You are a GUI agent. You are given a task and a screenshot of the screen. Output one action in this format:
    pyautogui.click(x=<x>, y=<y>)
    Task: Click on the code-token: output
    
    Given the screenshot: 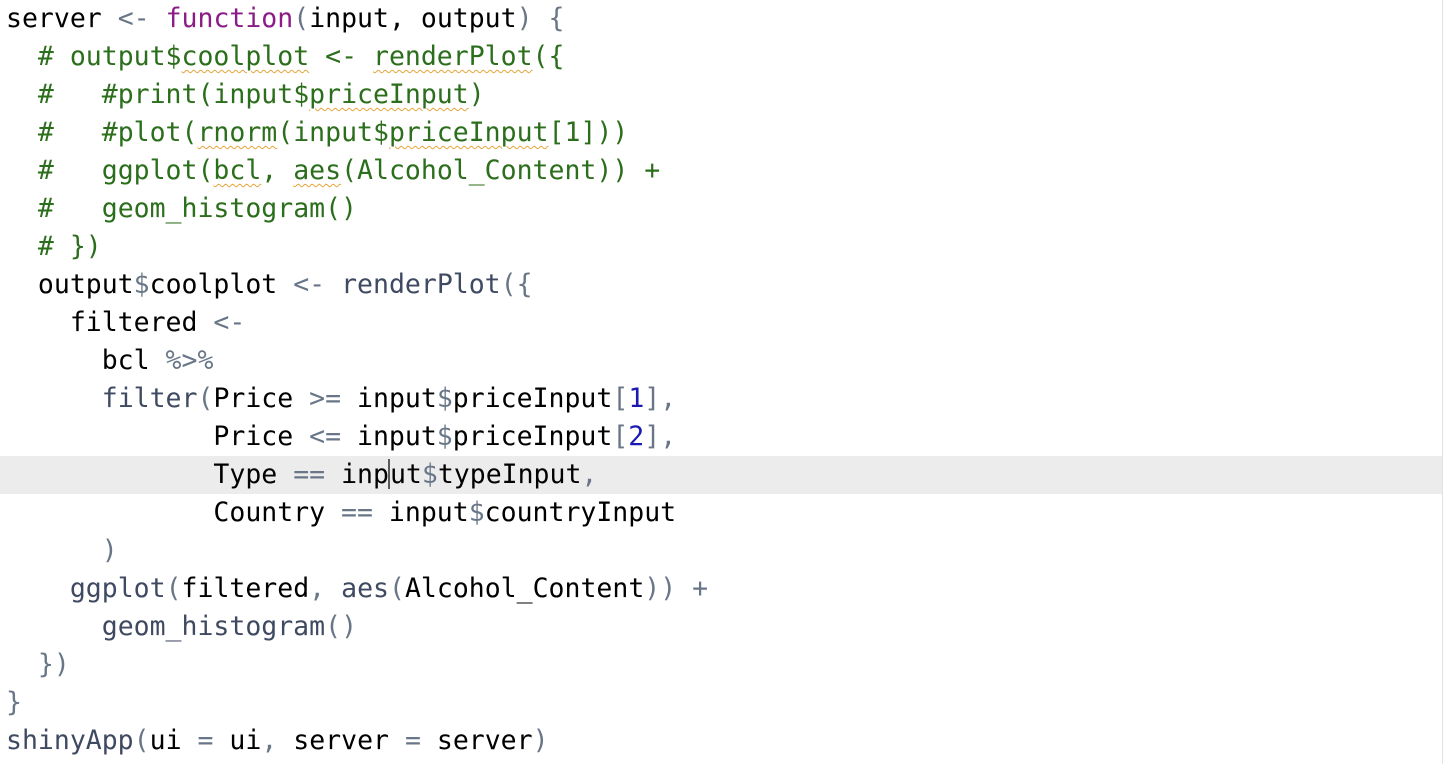 What is the action you would take?
    pyautogui.click(x=70, y=284)
    